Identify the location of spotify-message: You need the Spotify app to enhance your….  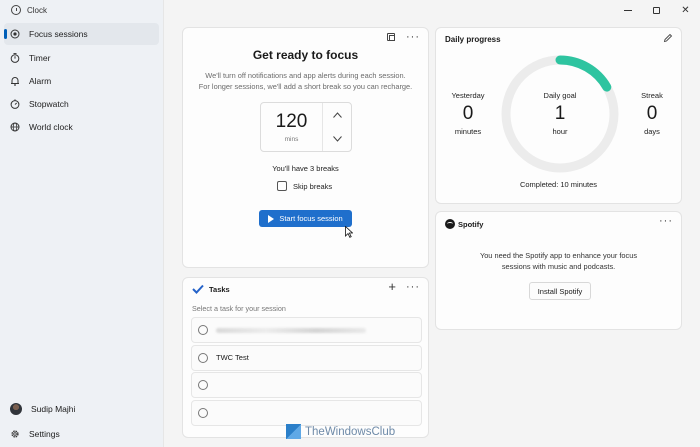
(558, 261).